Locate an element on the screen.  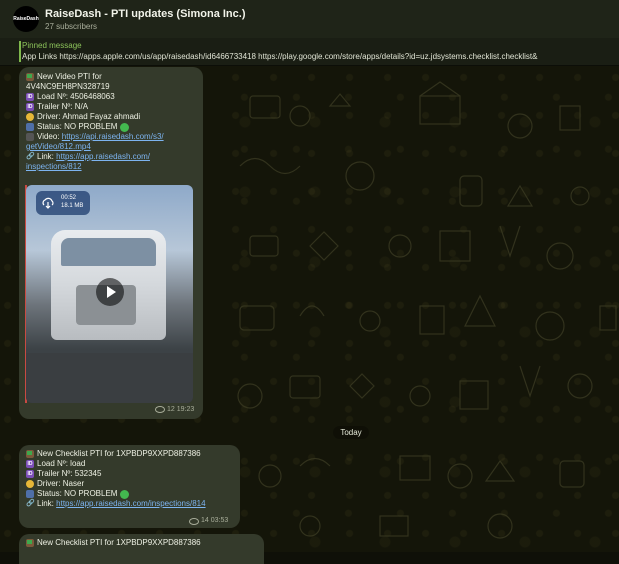
load-number: Load Nº: load is located at coordinates (61, 463).